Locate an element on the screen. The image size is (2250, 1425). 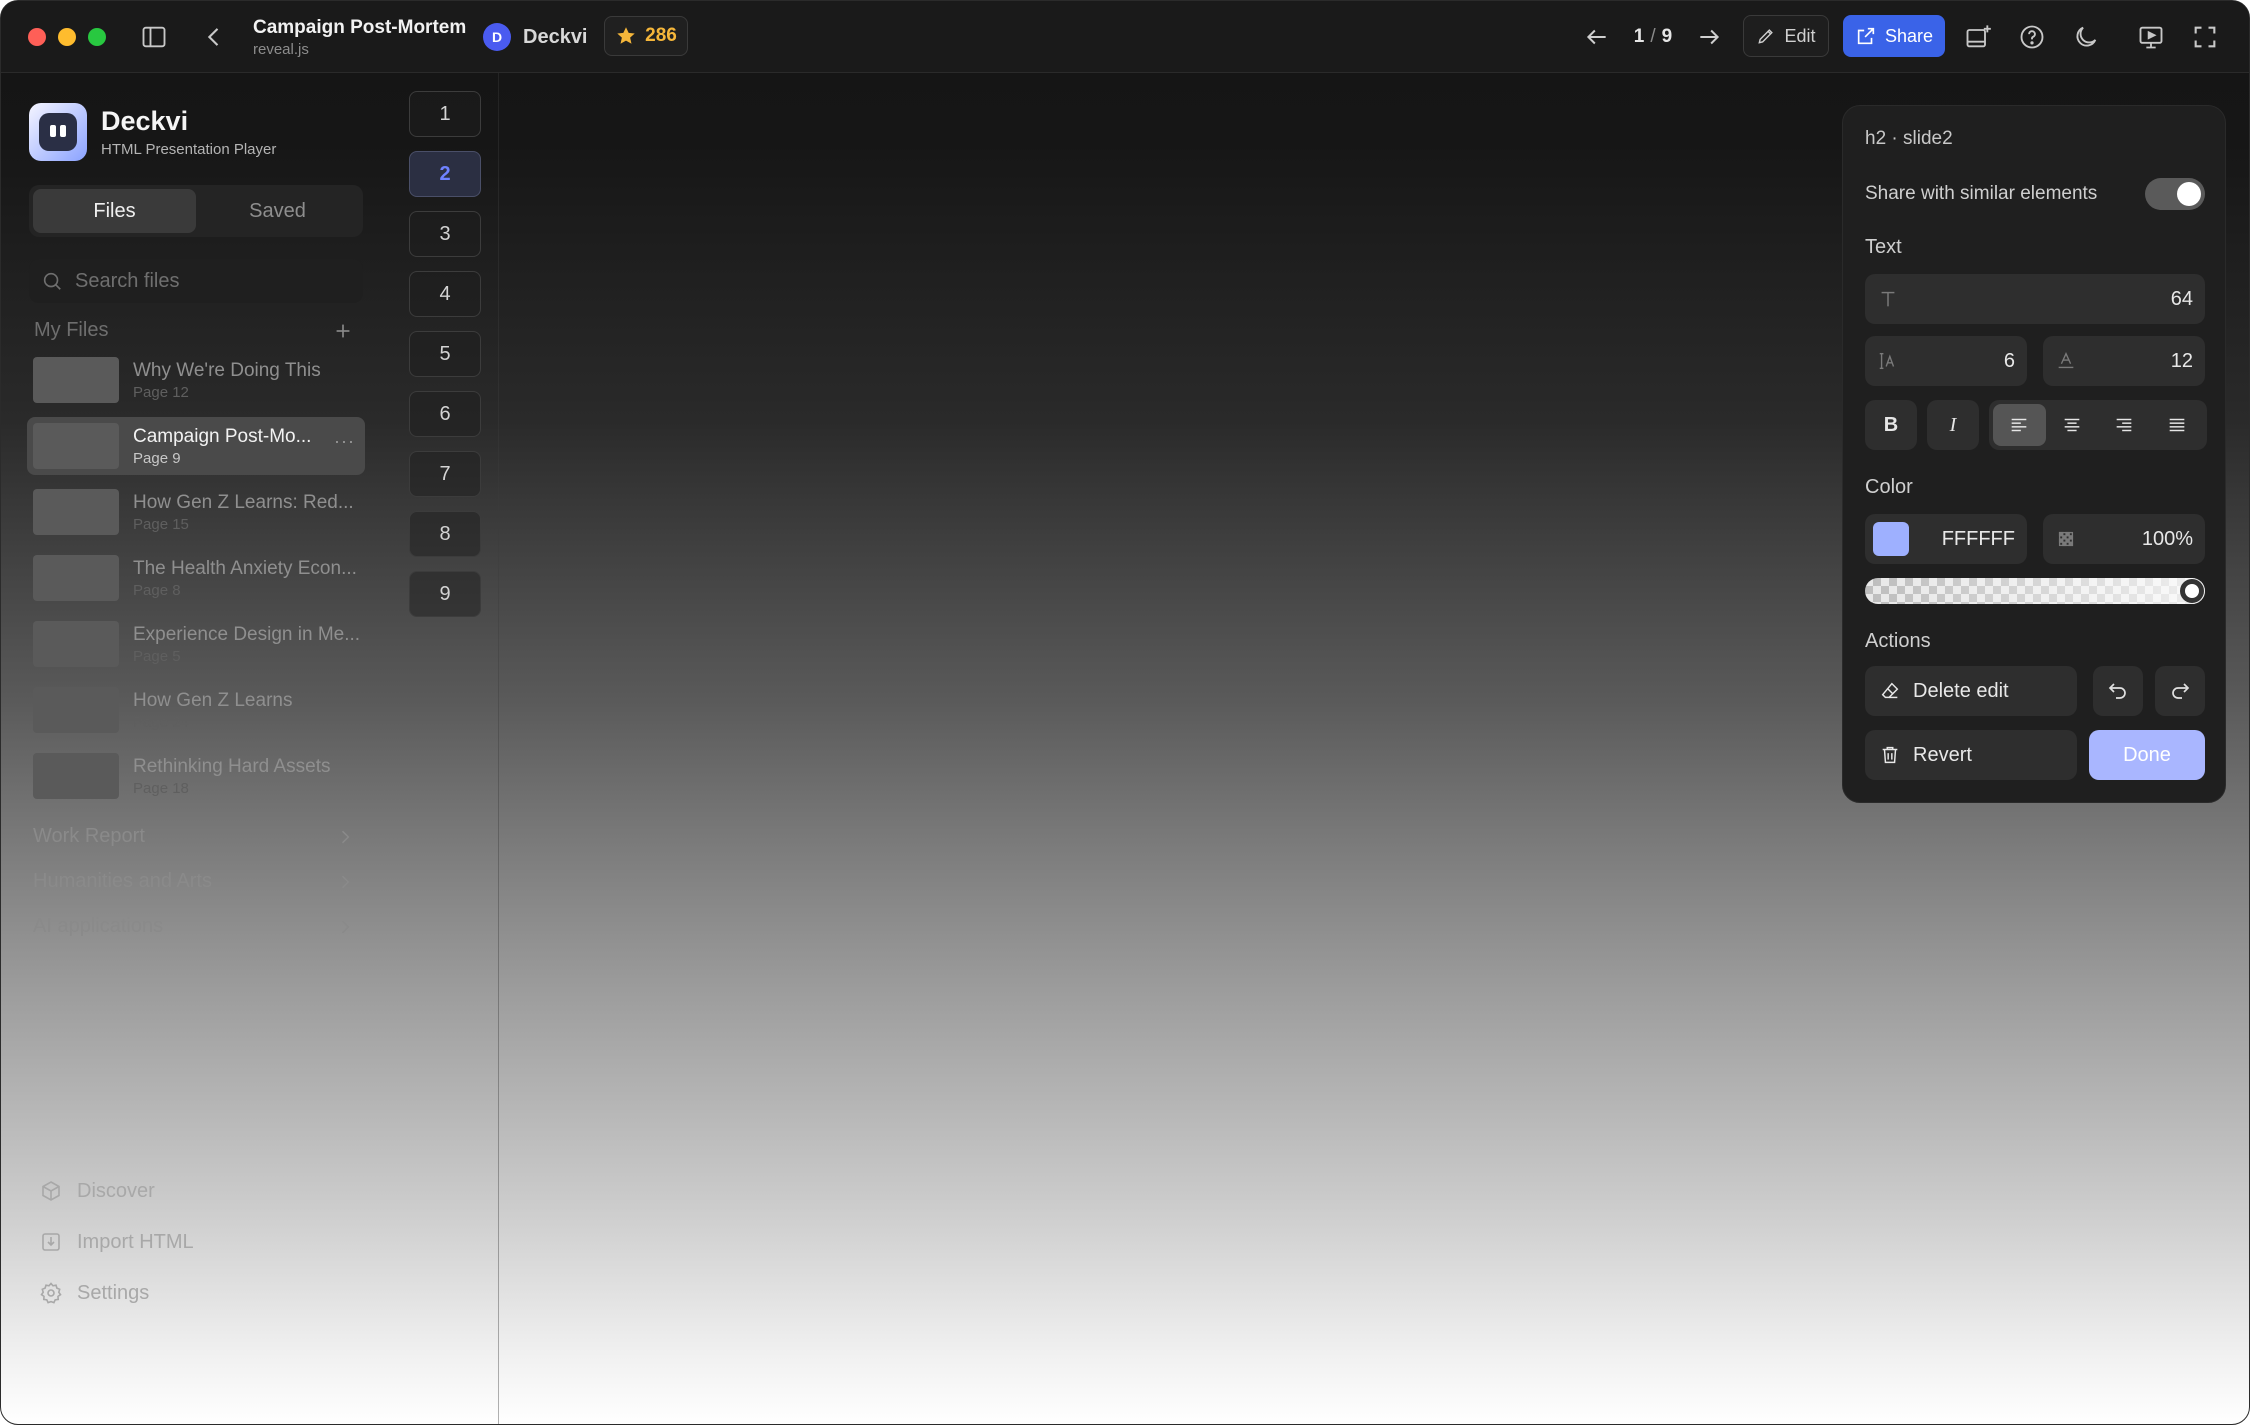
trash-icon is located at coordinates (1890, 755).